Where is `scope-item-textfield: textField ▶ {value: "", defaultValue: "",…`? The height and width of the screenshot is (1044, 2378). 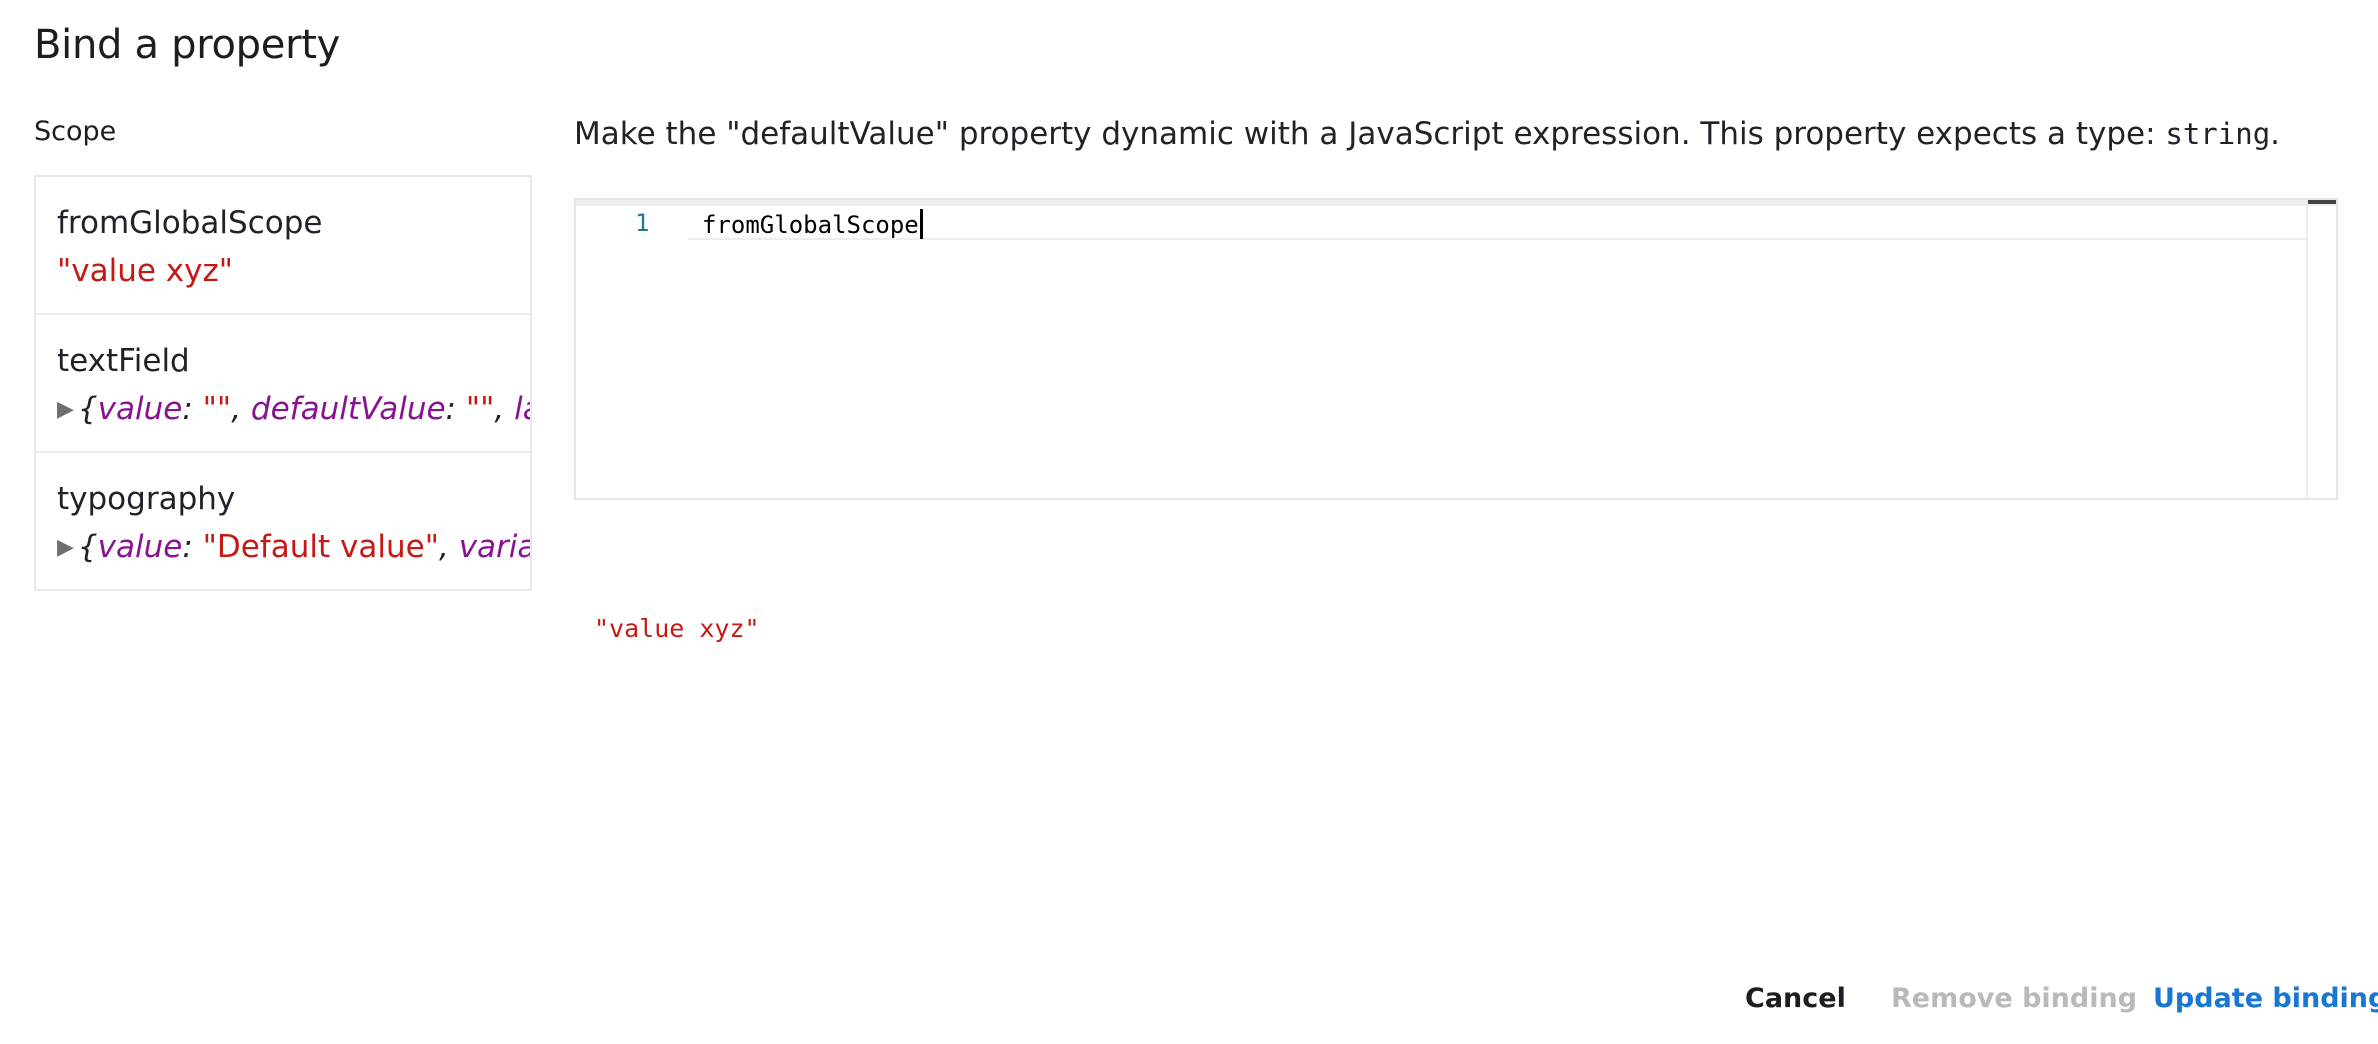 scope-item-textfield: textField ▶ {value: "", defaultValue: "",… is located at coordinates (283, 384).